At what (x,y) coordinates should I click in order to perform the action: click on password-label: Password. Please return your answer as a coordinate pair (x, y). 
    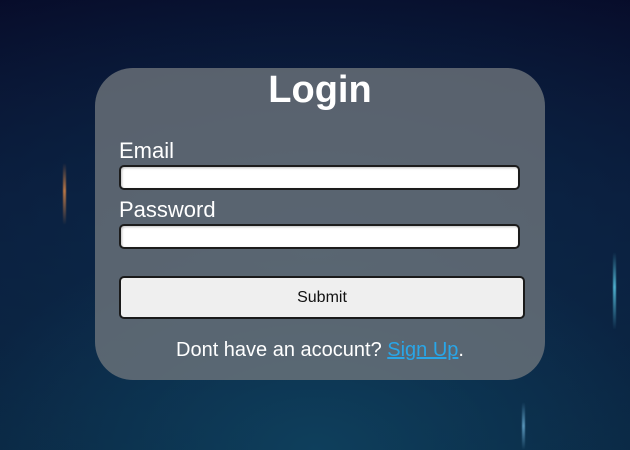
    Looking at the image, I should click on (167, 209).